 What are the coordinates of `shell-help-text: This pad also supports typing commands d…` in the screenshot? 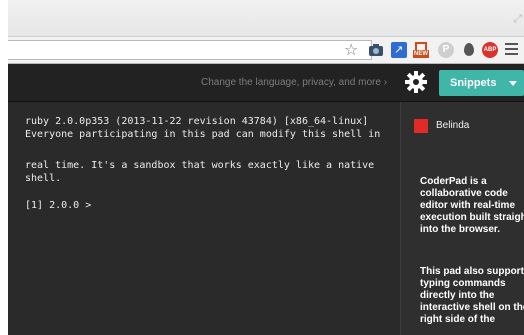 It's located at (472, 295).